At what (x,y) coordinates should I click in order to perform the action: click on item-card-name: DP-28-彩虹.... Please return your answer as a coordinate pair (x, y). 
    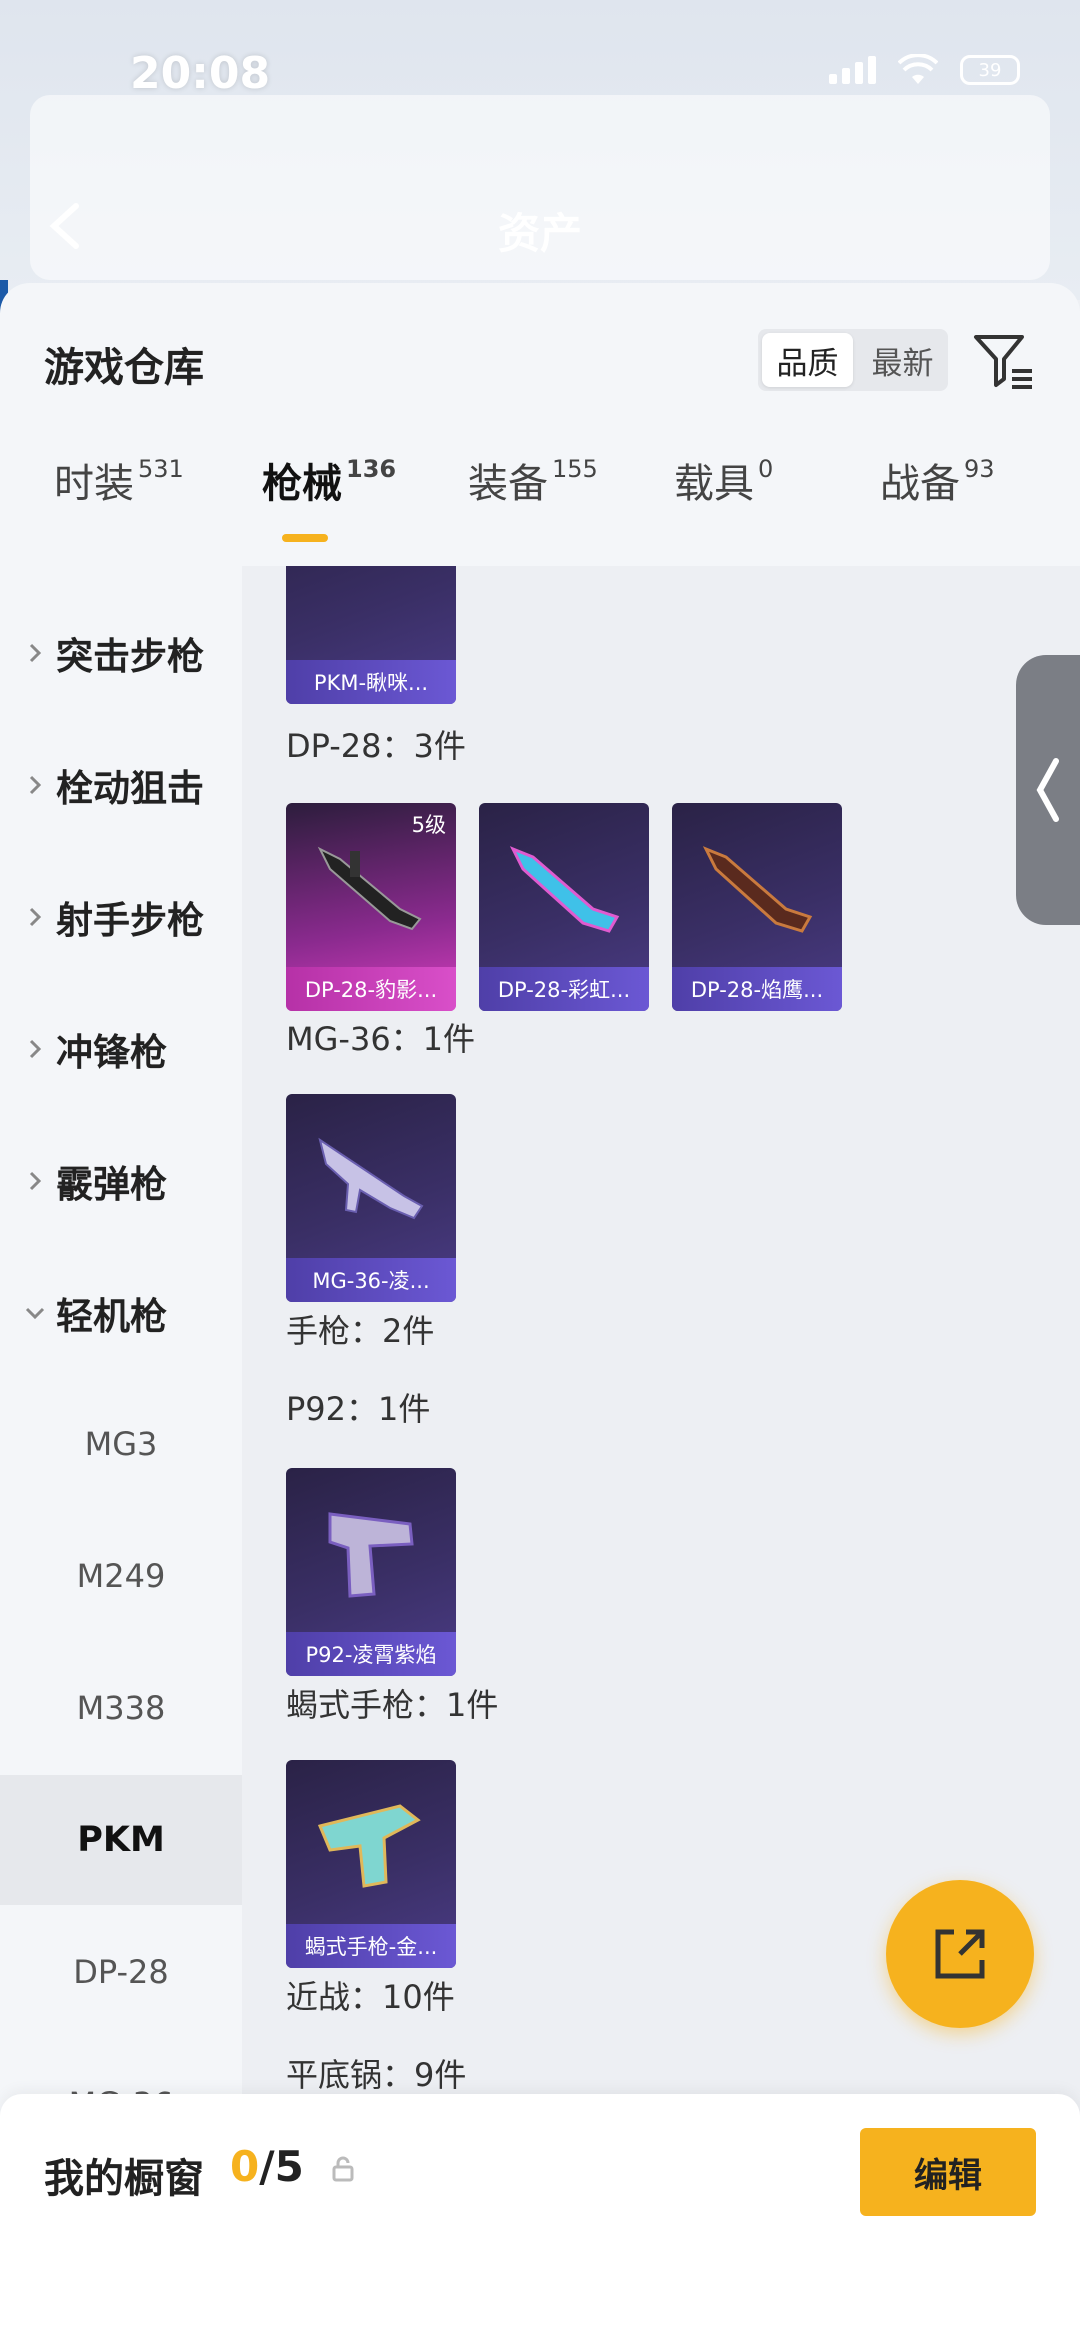
    Looking at the image, I should click on (564, 989).